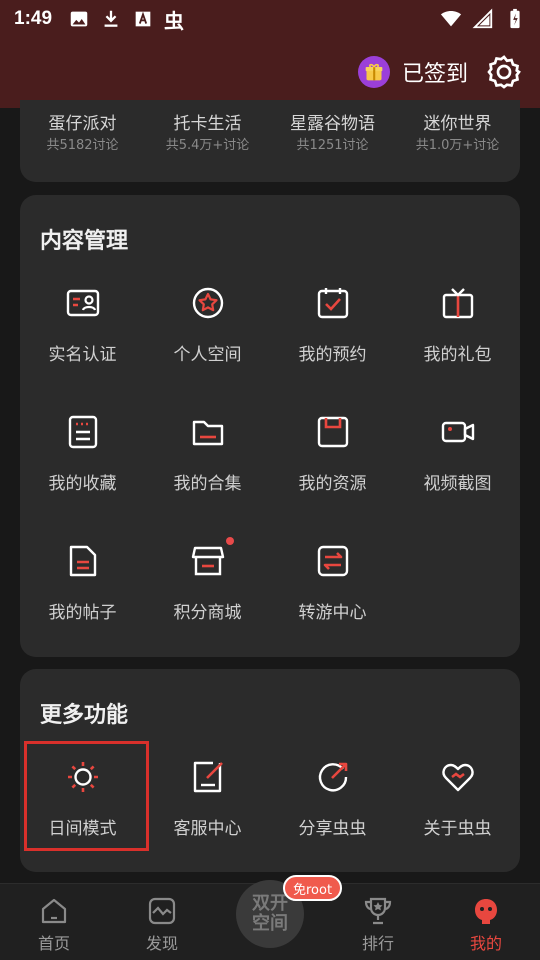 The height and width of the screenshot is (960, 540). What do you see at coordinates (332, 124) in the screenshot?
I see `game-name: 星露谷物语` at bounding box center [332, 124].